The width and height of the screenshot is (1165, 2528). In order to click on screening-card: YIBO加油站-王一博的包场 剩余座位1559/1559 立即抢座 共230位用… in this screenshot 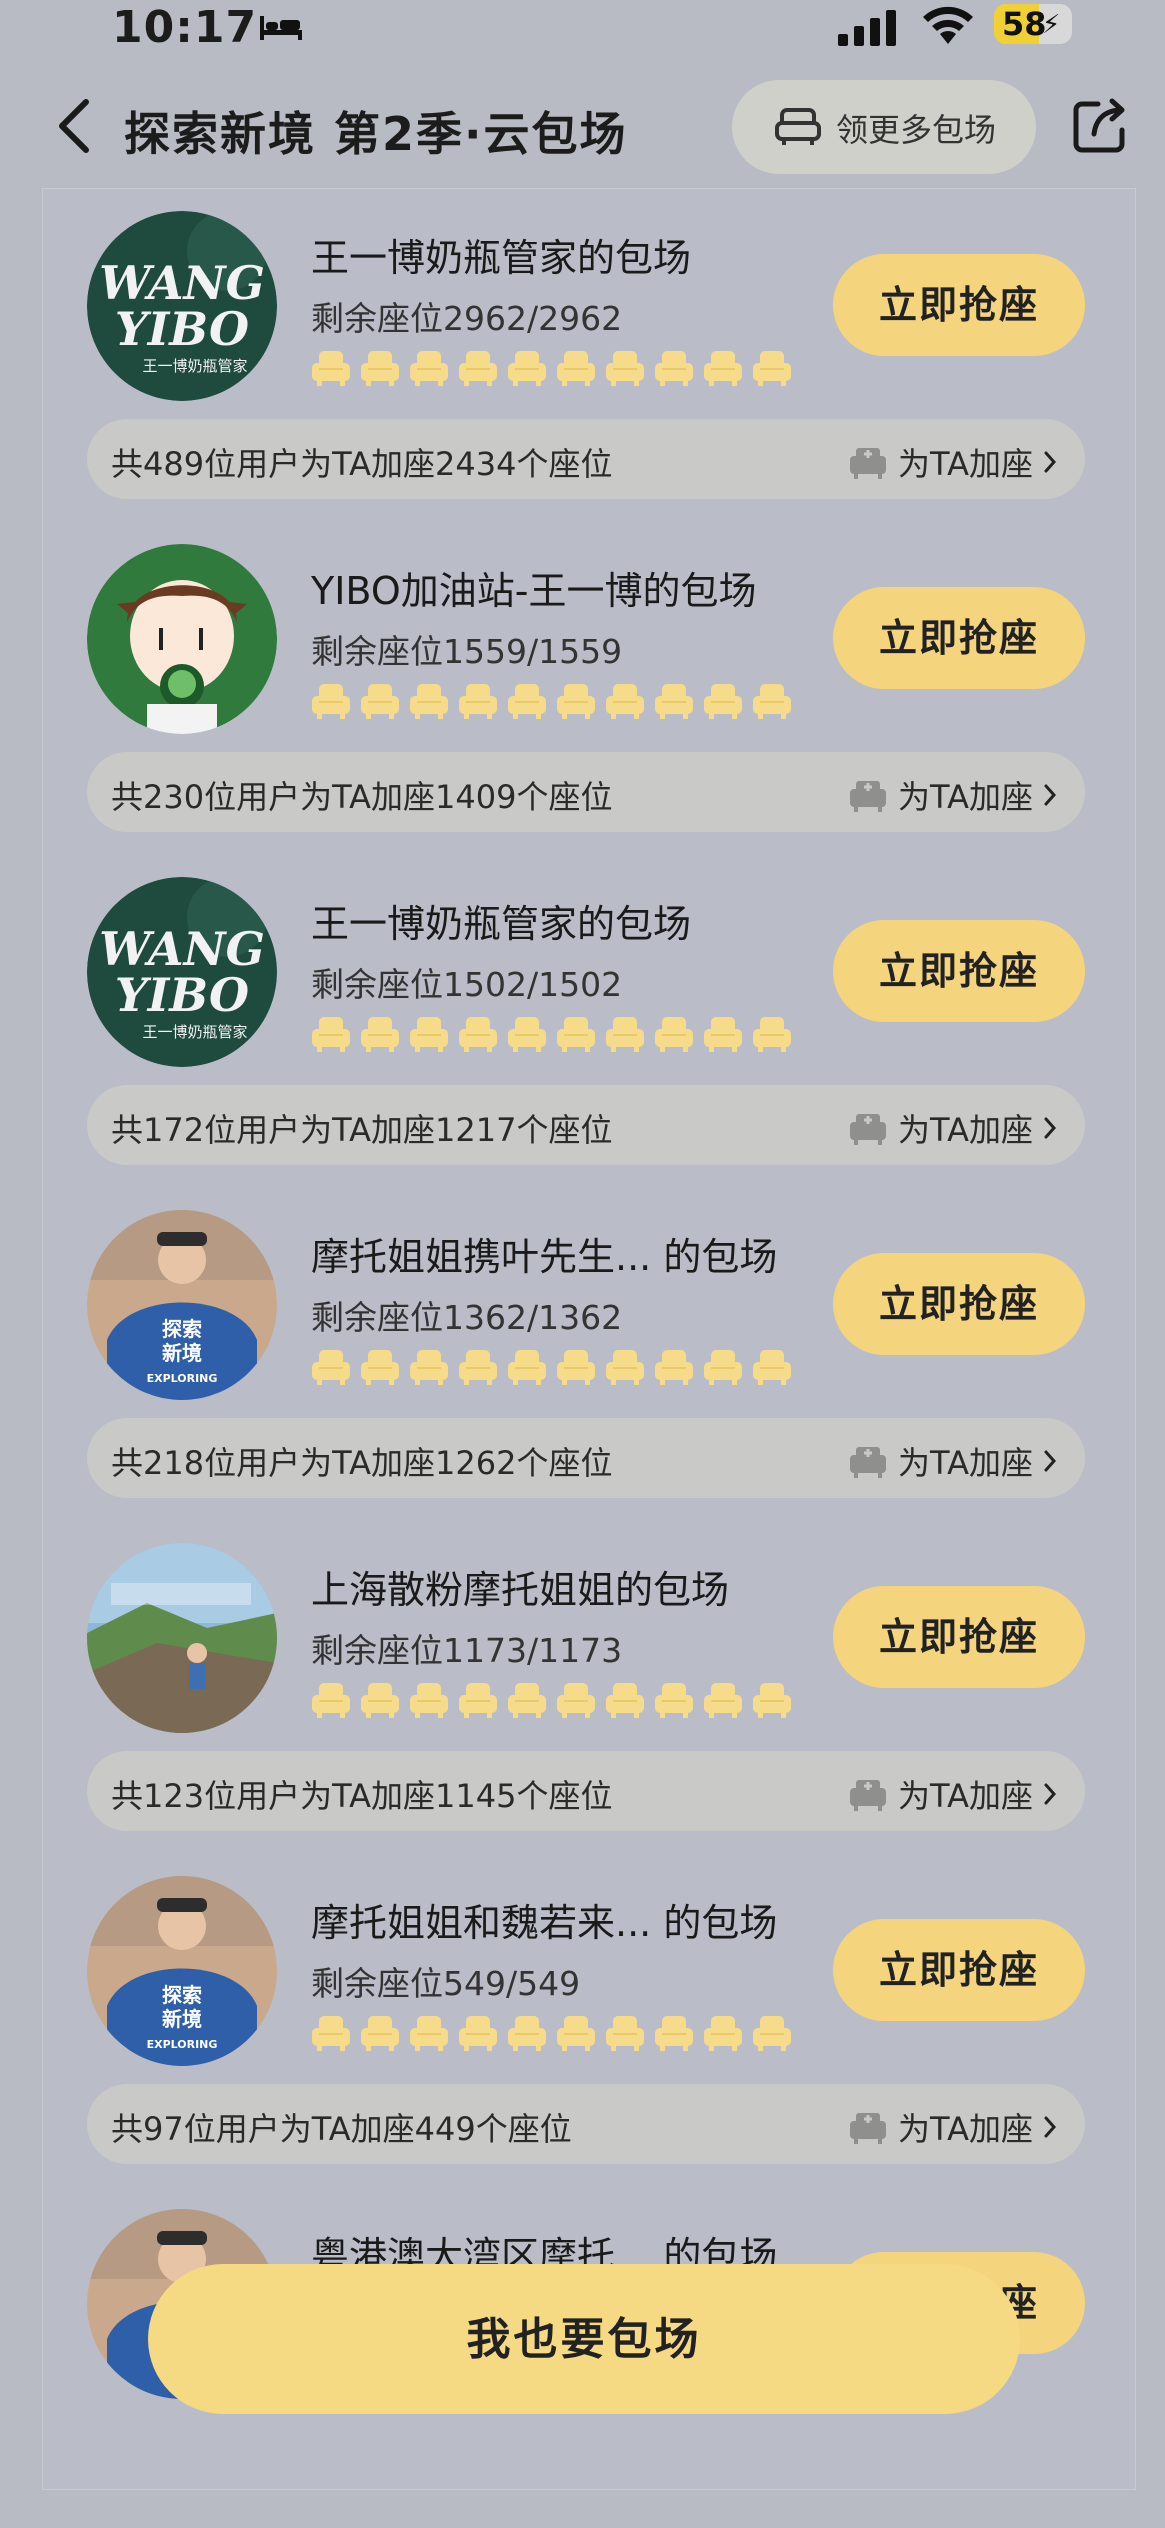, I will do `click(589, 696)`.